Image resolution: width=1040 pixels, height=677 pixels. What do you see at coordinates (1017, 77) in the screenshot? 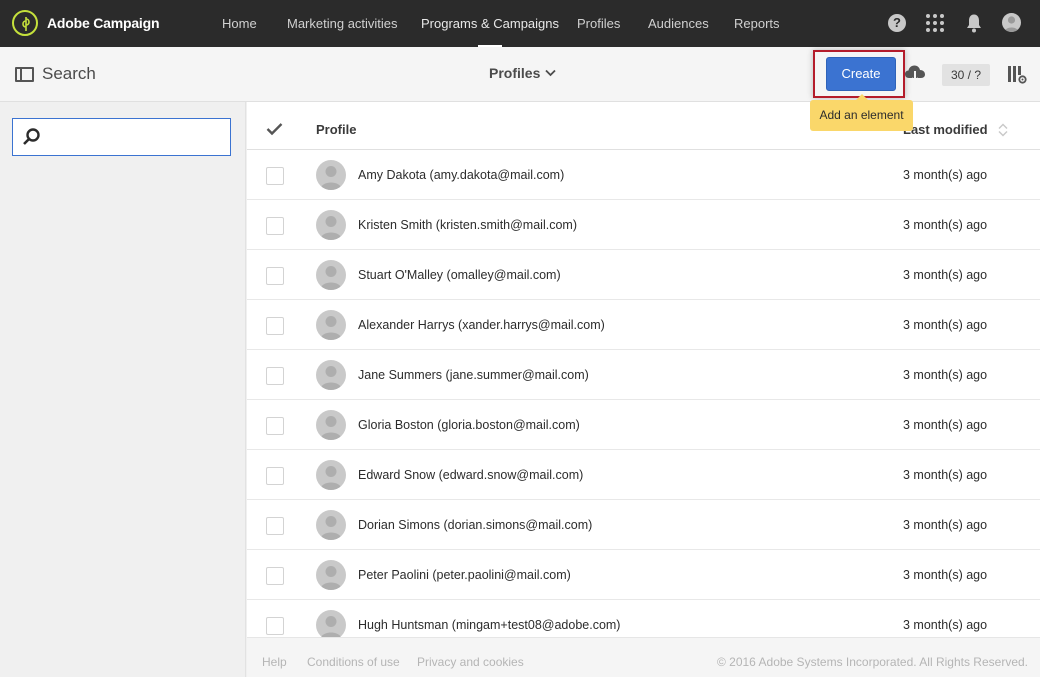
I see `column-config-icon` at bounding box center [1017, 77].